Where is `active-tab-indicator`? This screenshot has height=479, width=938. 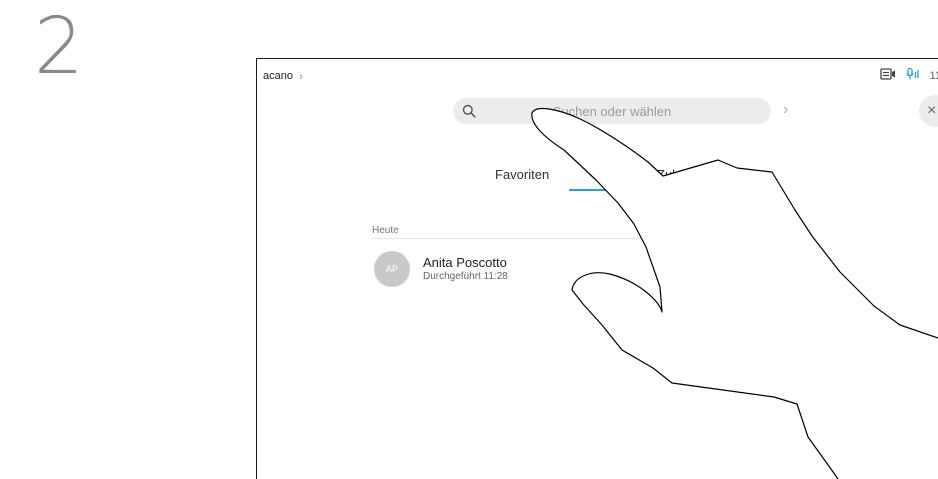 active-tab-indicator is located at coordinates (599, 190).